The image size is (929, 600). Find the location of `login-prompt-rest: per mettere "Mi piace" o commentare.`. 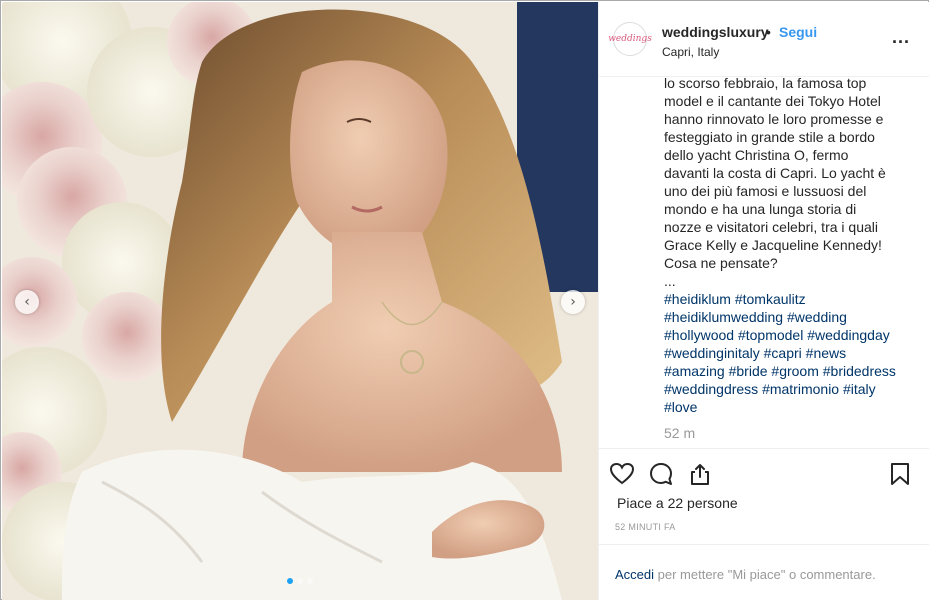

login-prompt-rest: per mettere "Mi piace" o commentare. is located at coordinates (765, 574).